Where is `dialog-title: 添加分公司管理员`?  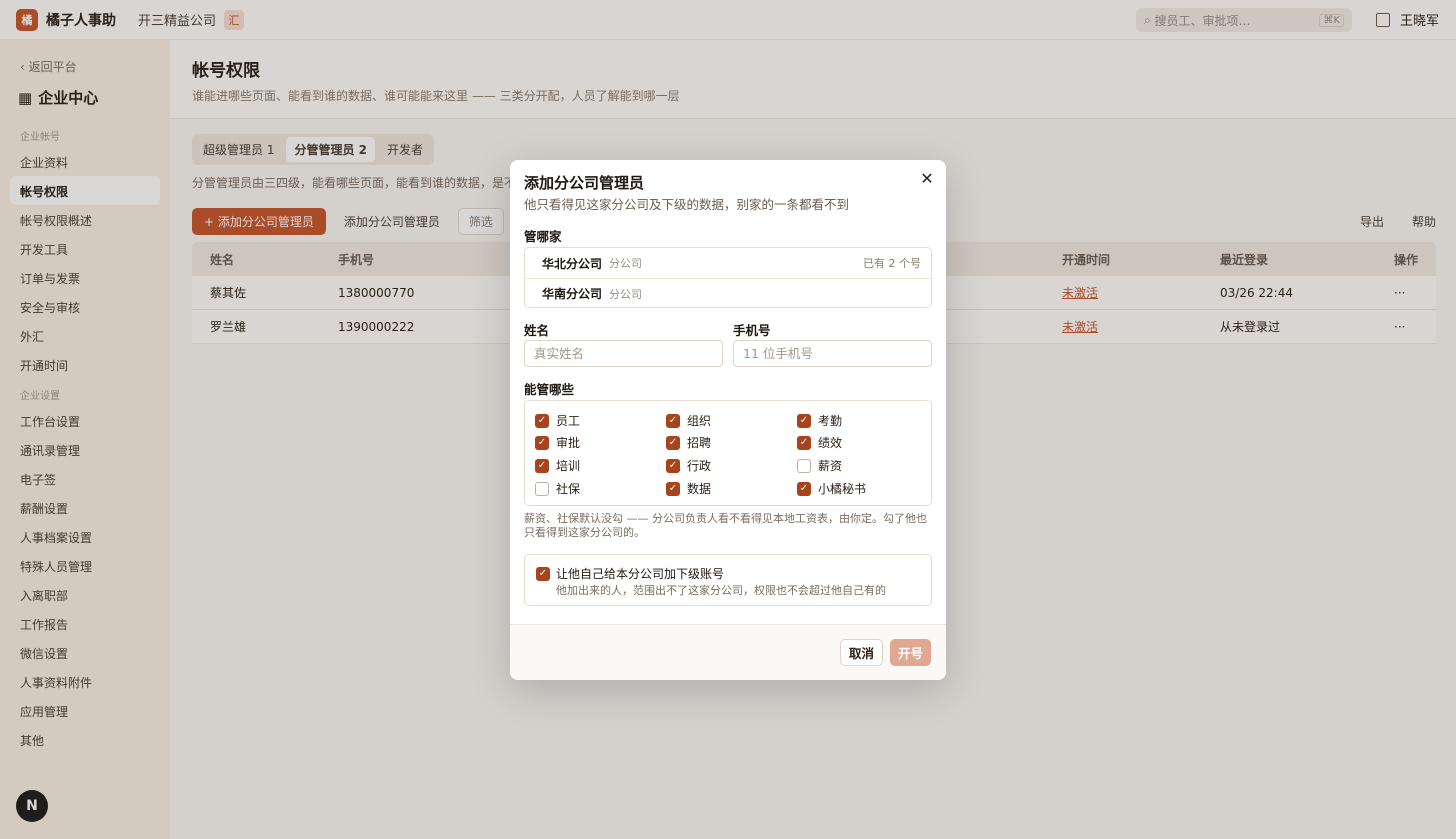
dialog-title: 添加分公司管理员 is located at coordinates (584, 183).